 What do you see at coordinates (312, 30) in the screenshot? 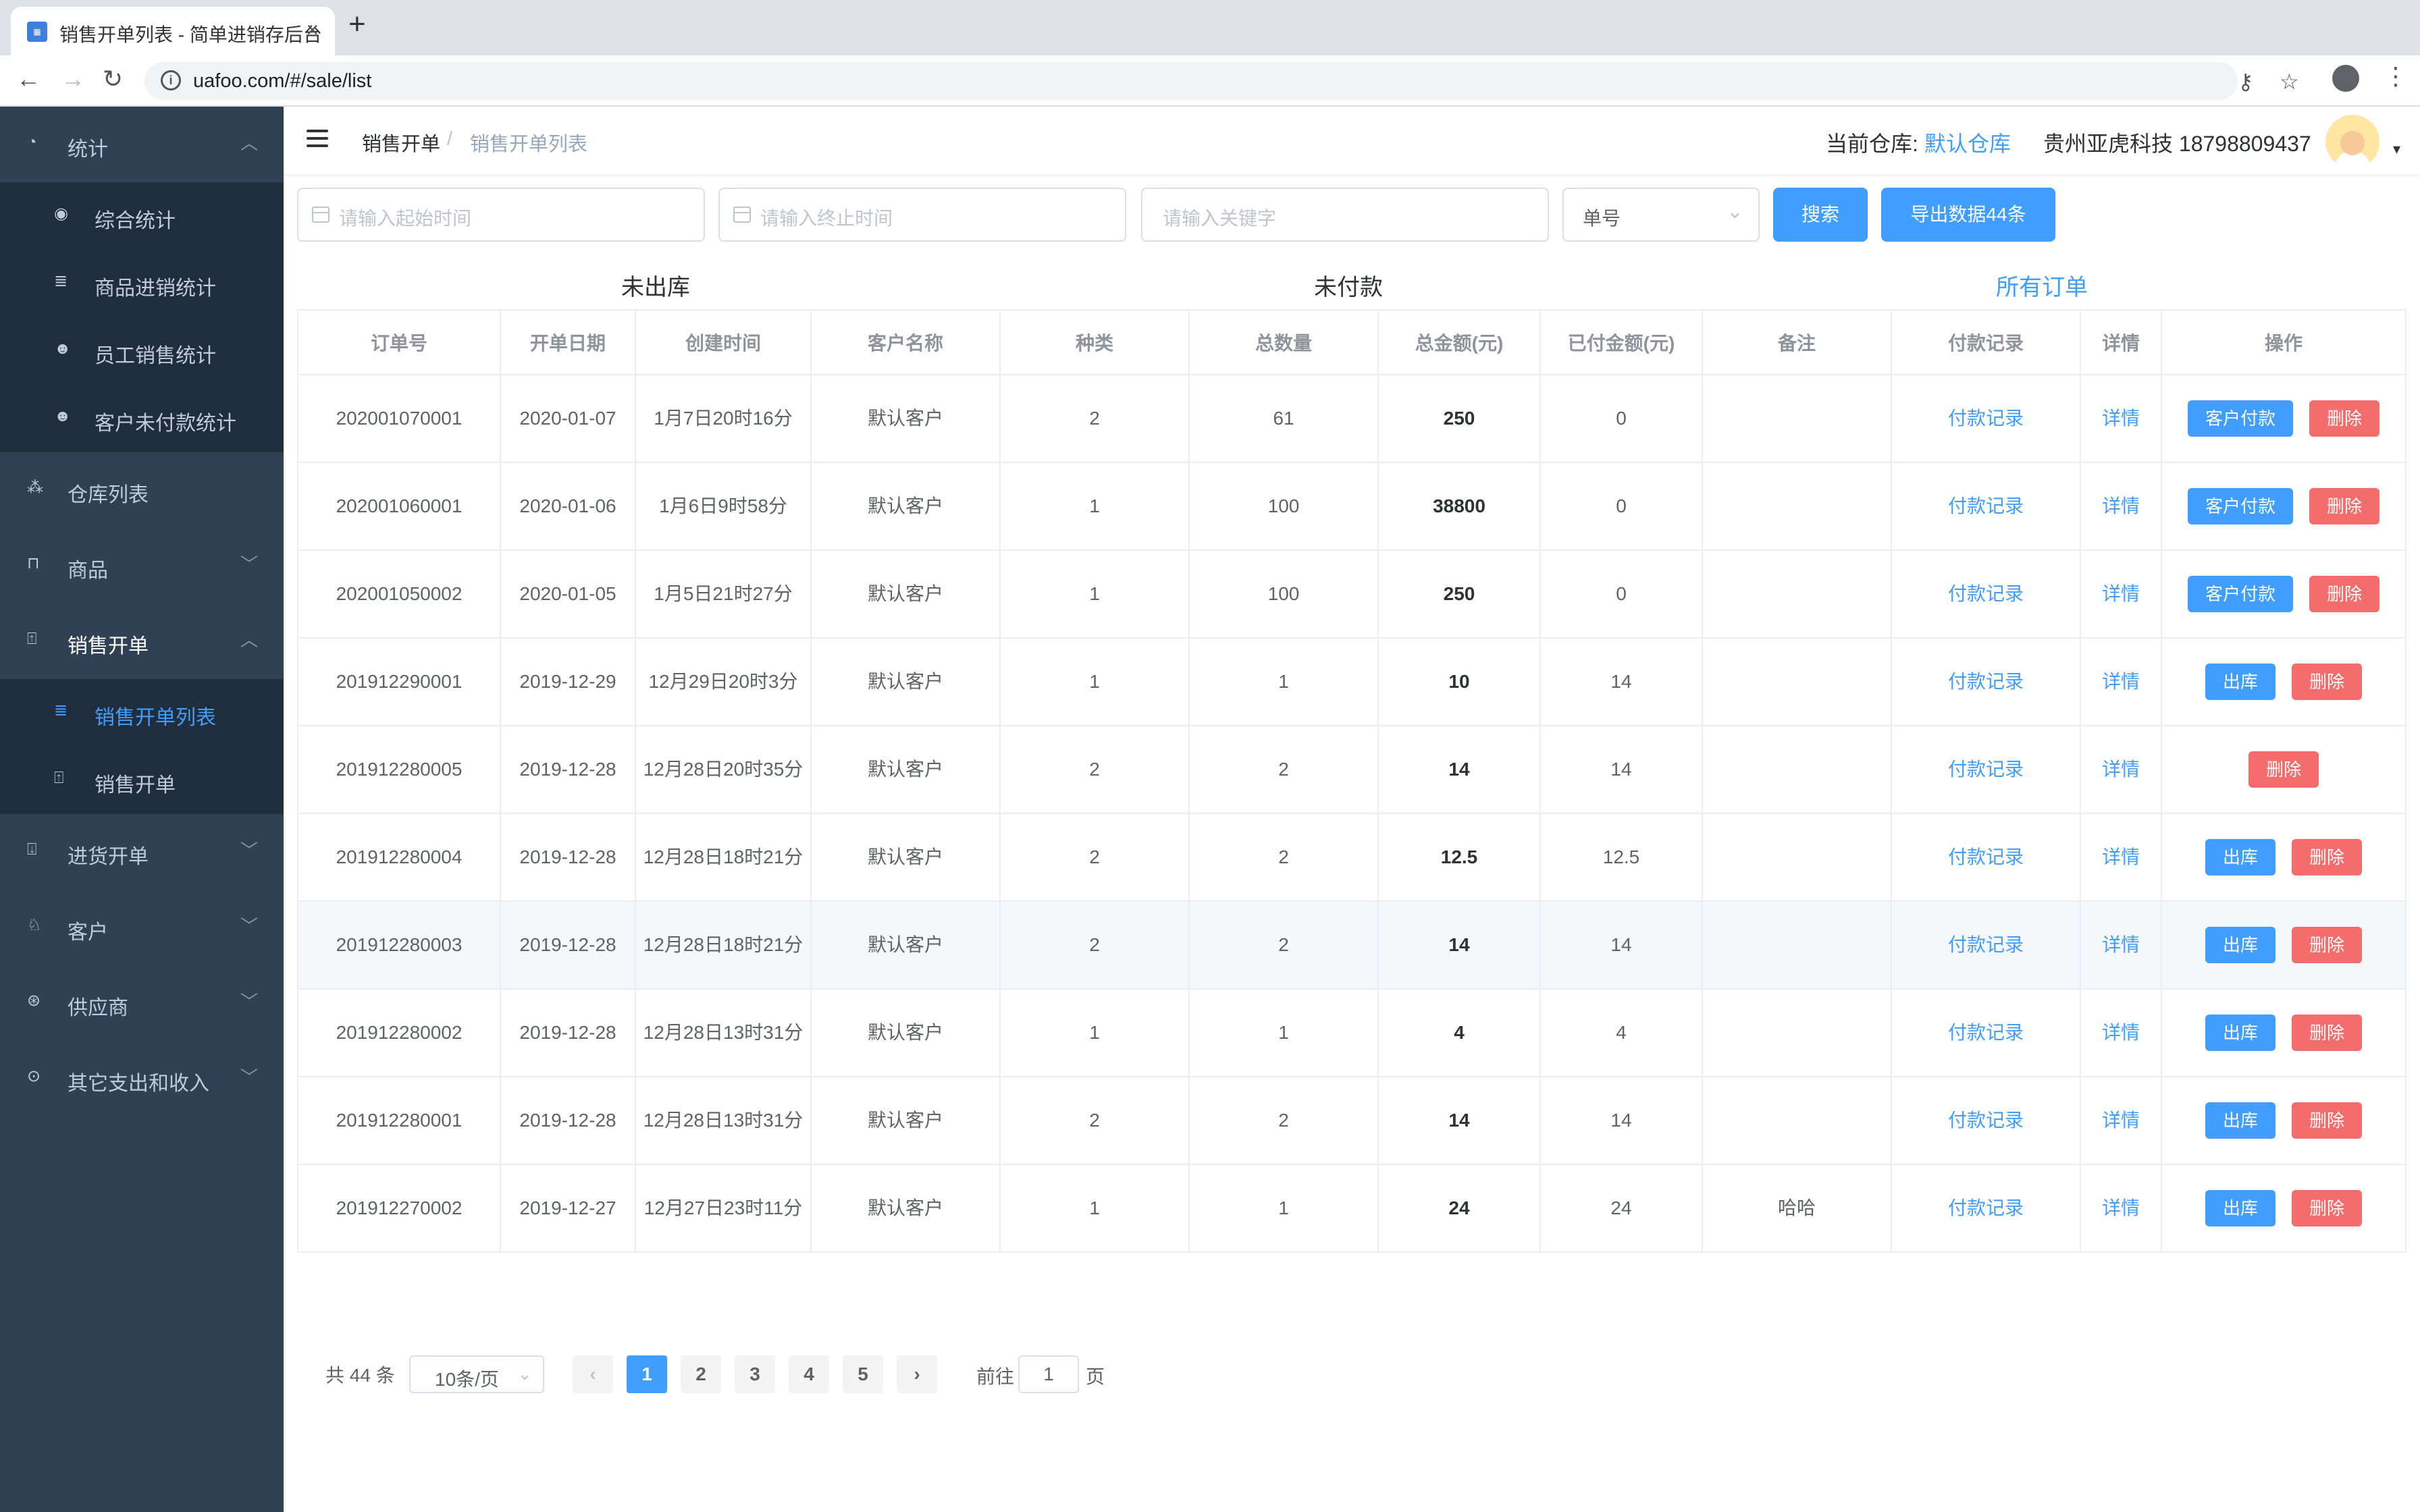
I see `close-tab-icon: ×` at bounding box center [312, 30].